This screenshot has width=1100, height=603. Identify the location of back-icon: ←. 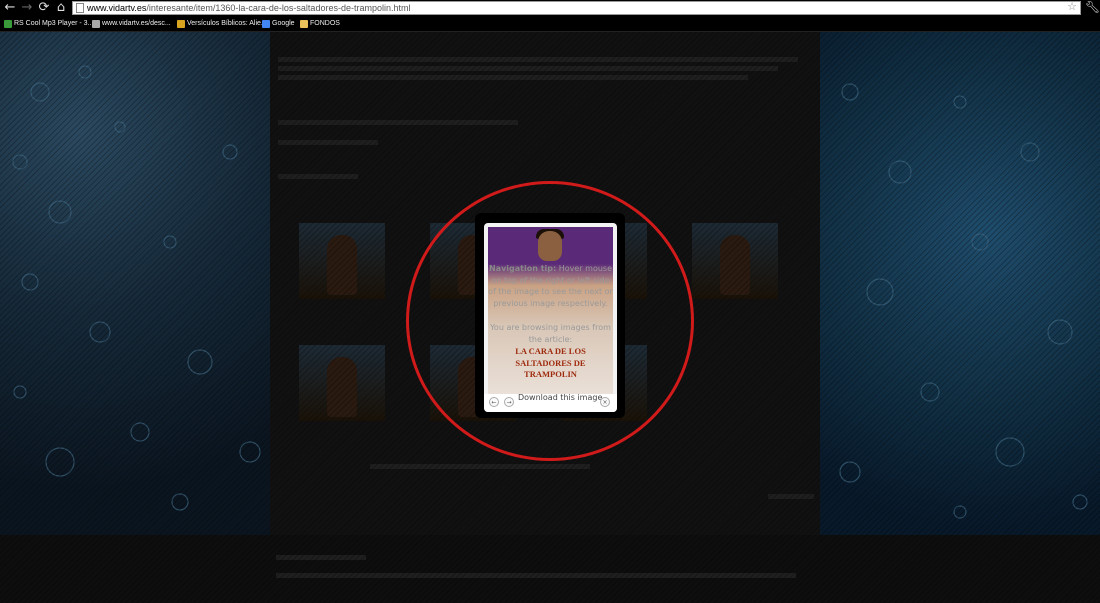
(10, 8).